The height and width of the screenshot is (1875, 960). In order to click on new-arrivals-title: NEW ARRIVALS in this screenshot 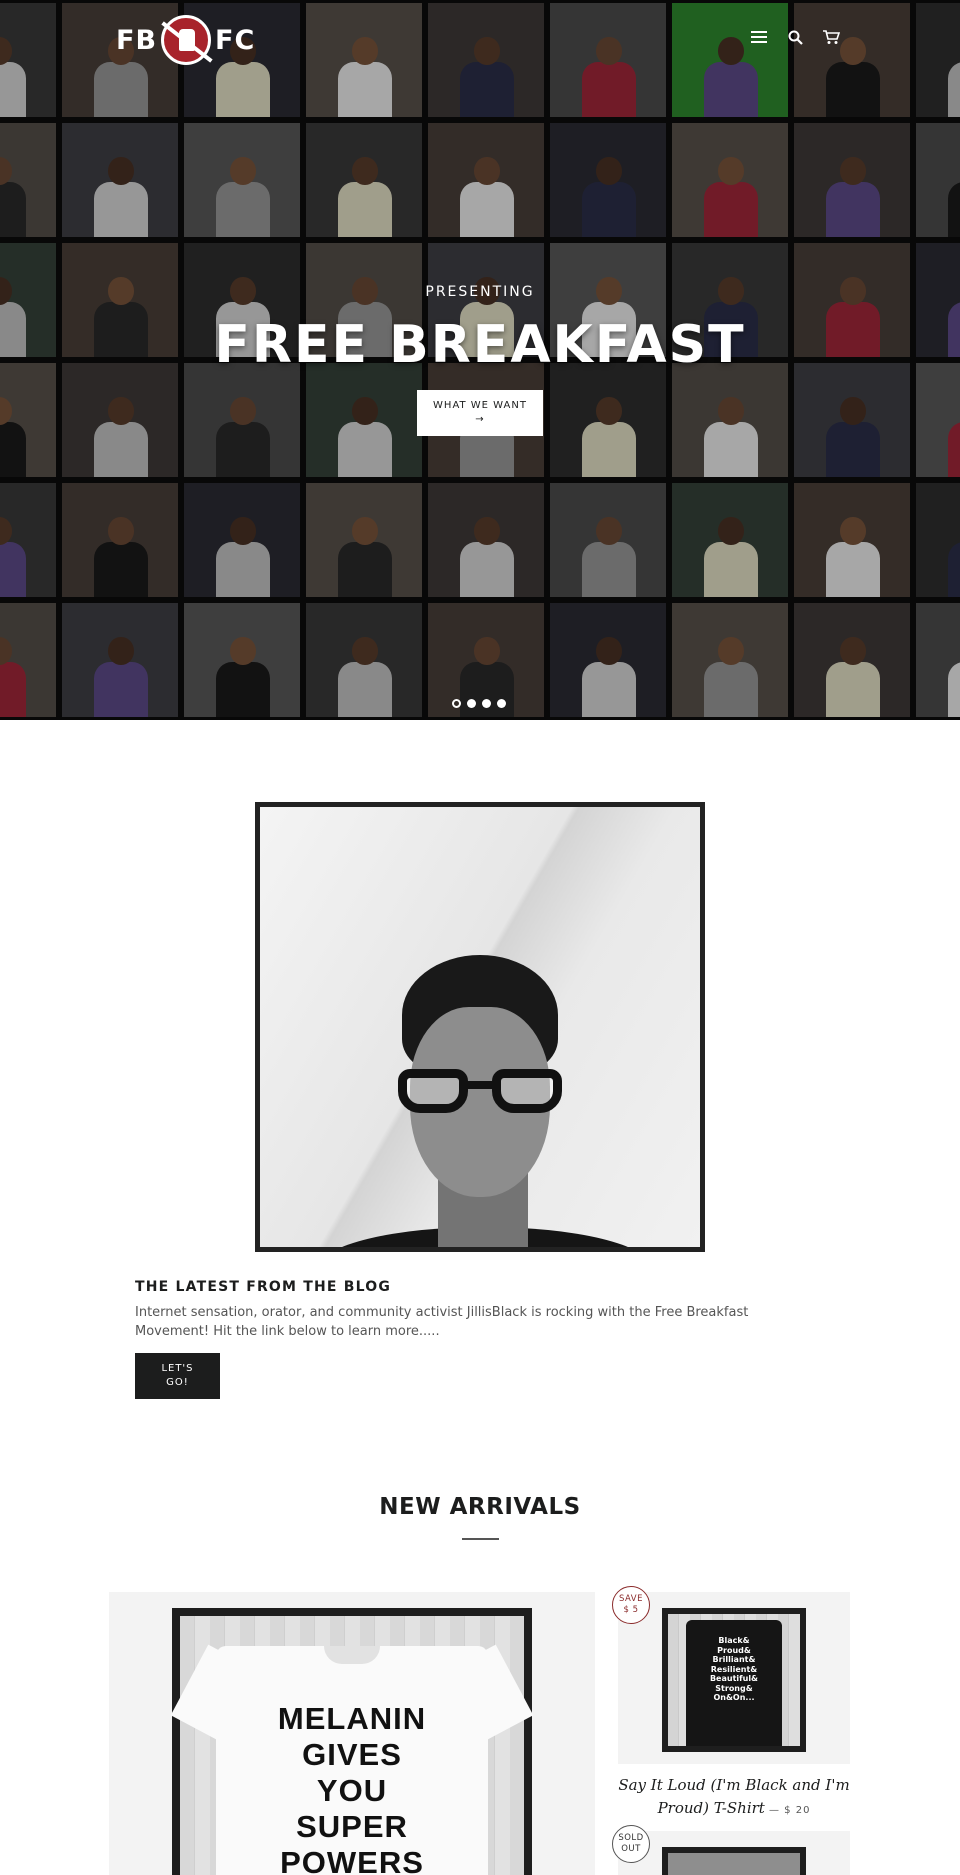, I will do `click(480, 1507)`.